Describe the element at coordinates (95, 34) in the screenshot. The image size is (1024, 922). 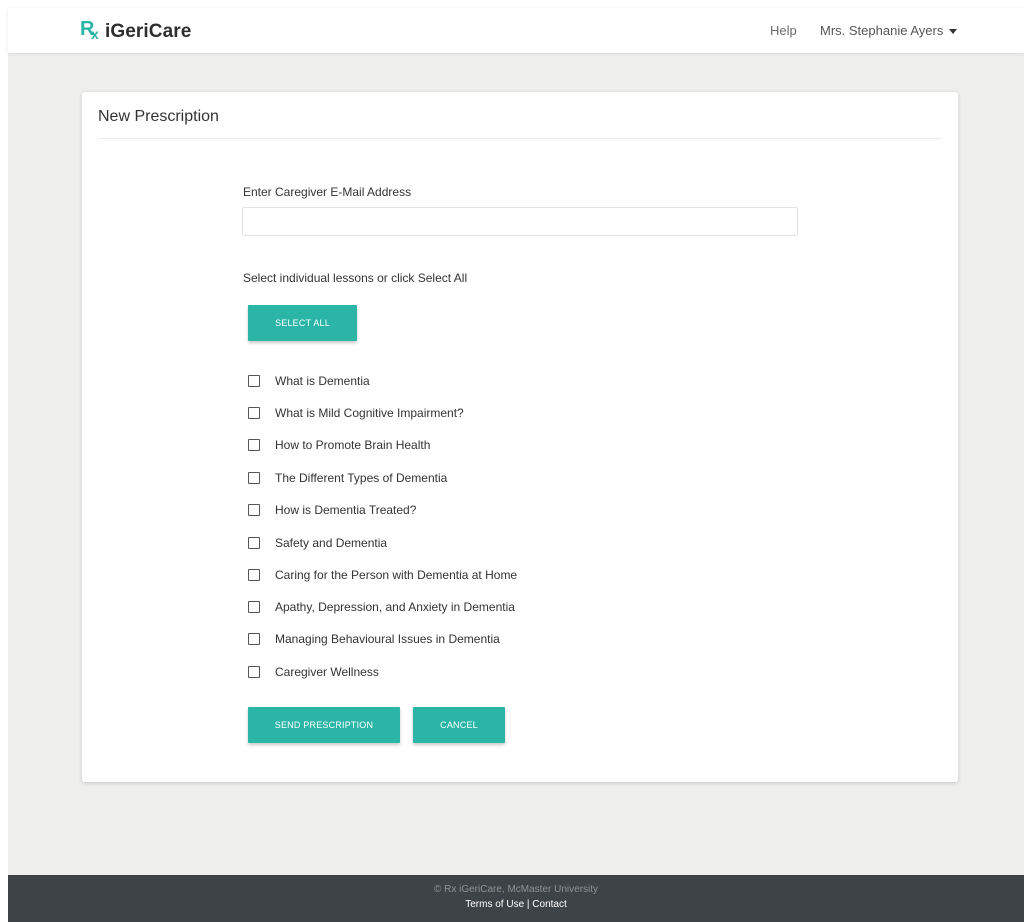
I see `rx-icon-x: x` at that location.